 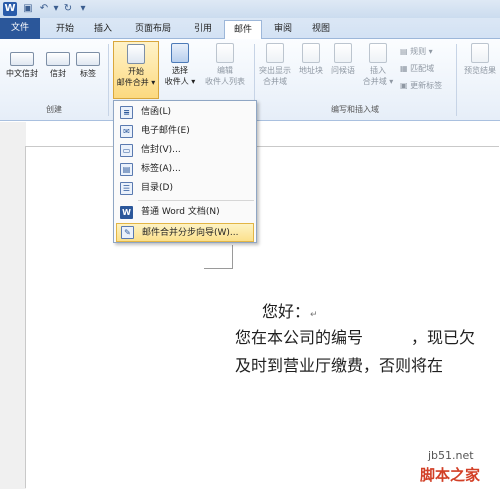 What do you see at coordinates (355, 109) in the screenshot?
I see `group-write-insert-label: 编写和插入域` at bounding box center [355, 109].